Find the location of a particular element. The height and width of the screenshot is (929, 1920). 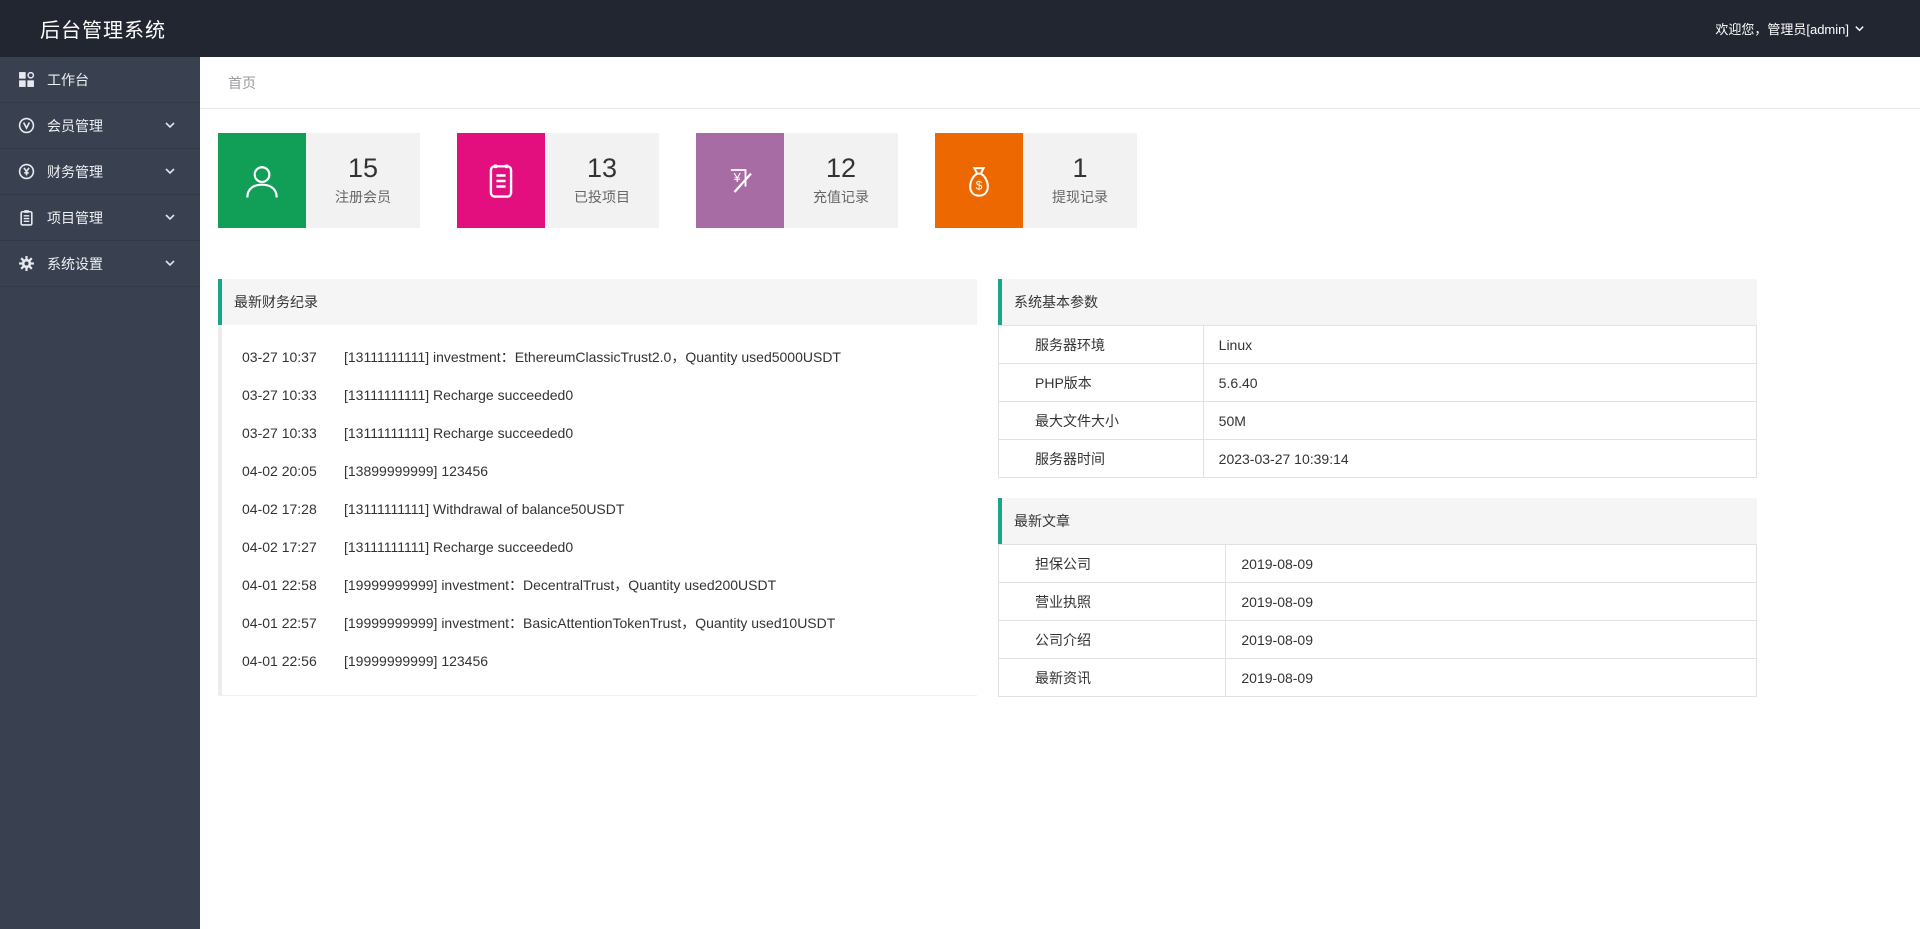

sidebar-item-projects: 项目管理 is located at coordinates (100, 218).